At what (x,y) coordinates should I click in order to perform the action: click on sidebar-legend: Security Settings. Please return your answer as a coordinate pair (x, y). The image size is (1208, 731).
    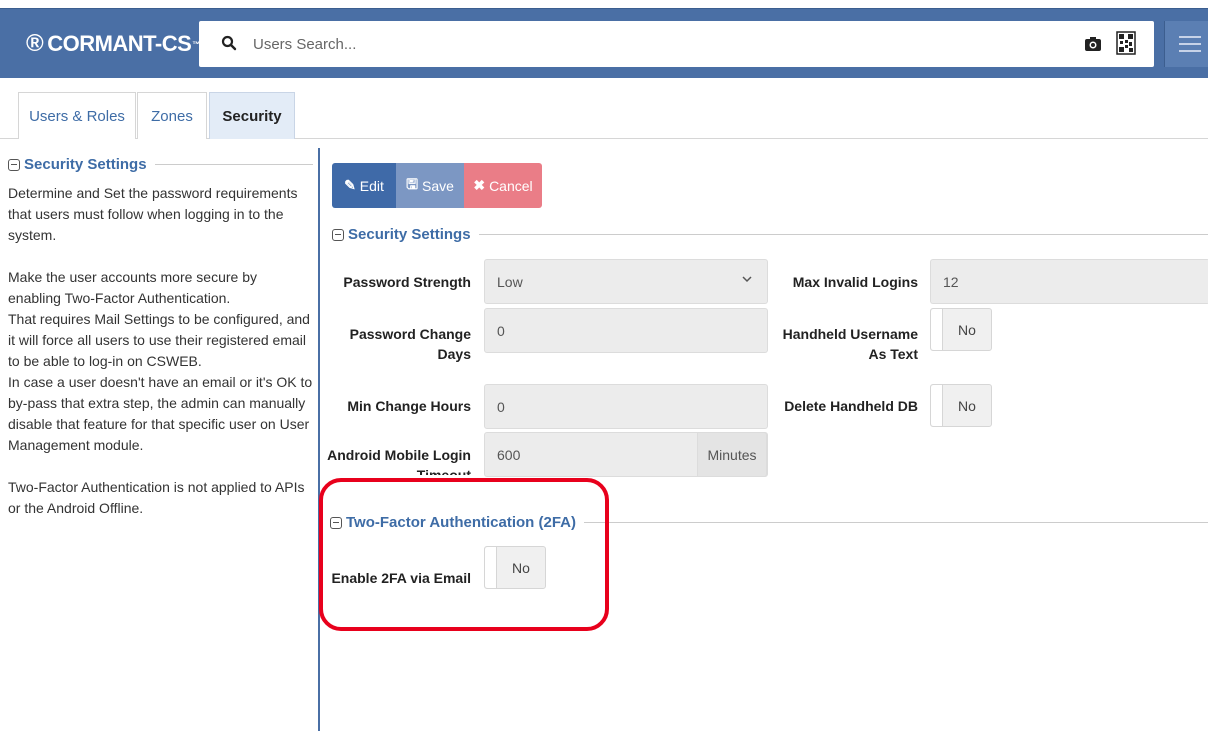
    Looking at the image, I should click on (160, 164).